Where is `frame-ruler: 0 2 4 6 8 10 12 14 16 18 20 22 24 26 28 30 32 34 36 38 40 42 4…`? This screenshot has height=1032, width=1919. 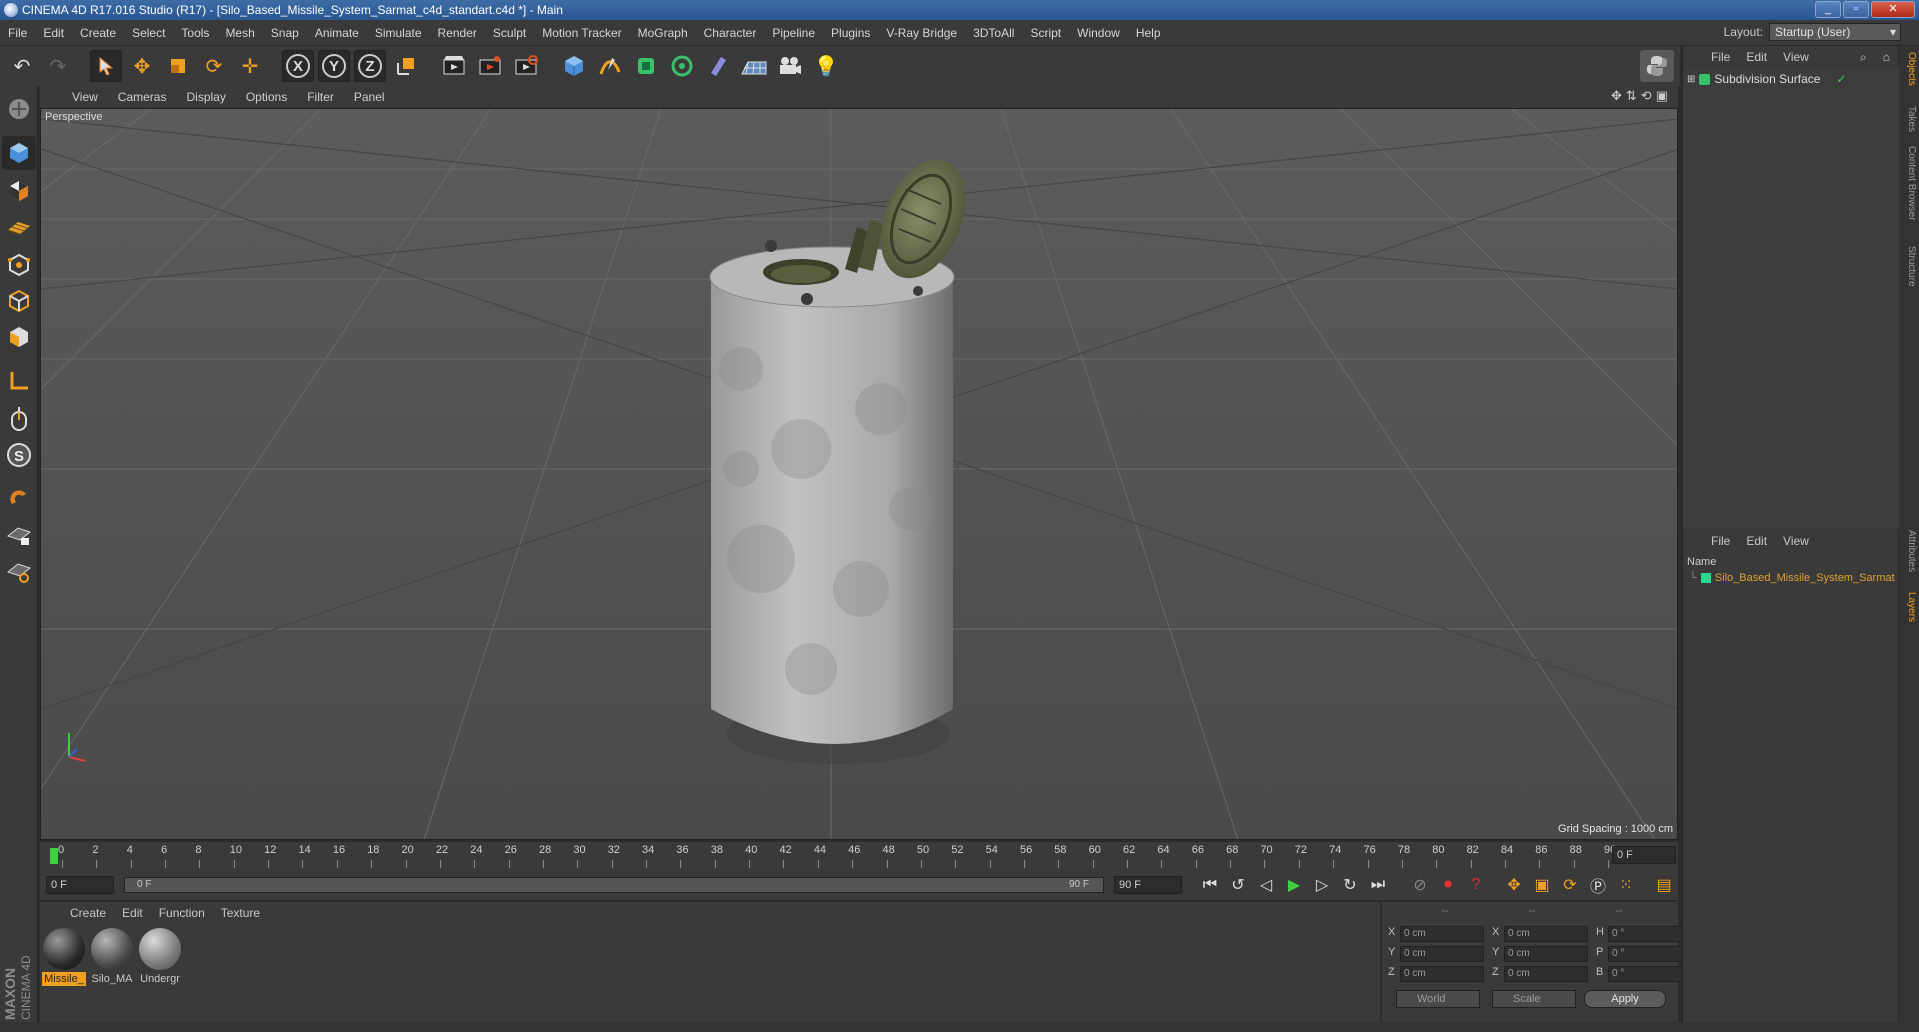 frame-ruler: 0 2 4 6 8 10 12 14 16 18 20 22 24 26 28 30 32 34 36 38 40 42 4… is located at coordinates (833, 856).